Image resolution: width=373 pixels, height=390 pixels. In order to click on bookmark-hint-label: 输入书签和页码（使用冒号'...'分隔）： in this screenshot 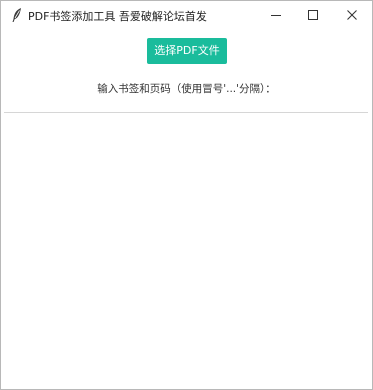, I will do `click(186, 89)`.